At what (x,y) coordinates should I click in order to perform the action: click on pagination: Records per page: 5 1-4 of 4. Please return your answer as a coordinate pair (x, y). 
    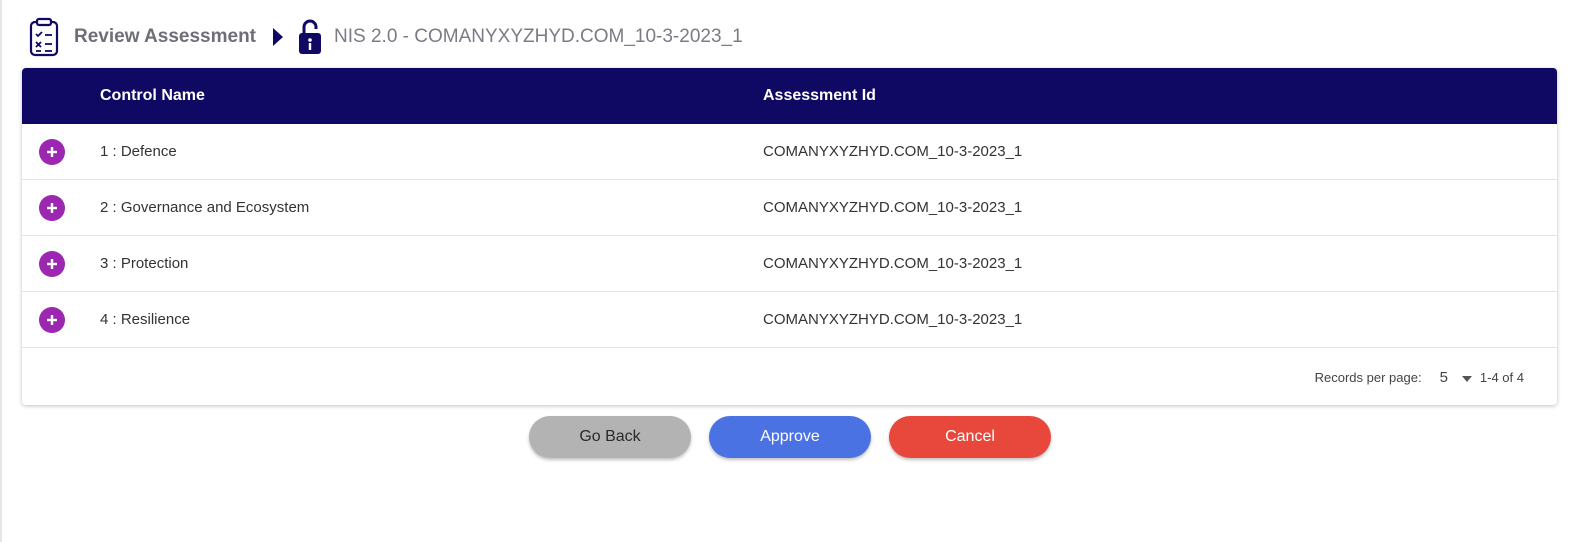
    Looking at the image, I should click on (789, 376).